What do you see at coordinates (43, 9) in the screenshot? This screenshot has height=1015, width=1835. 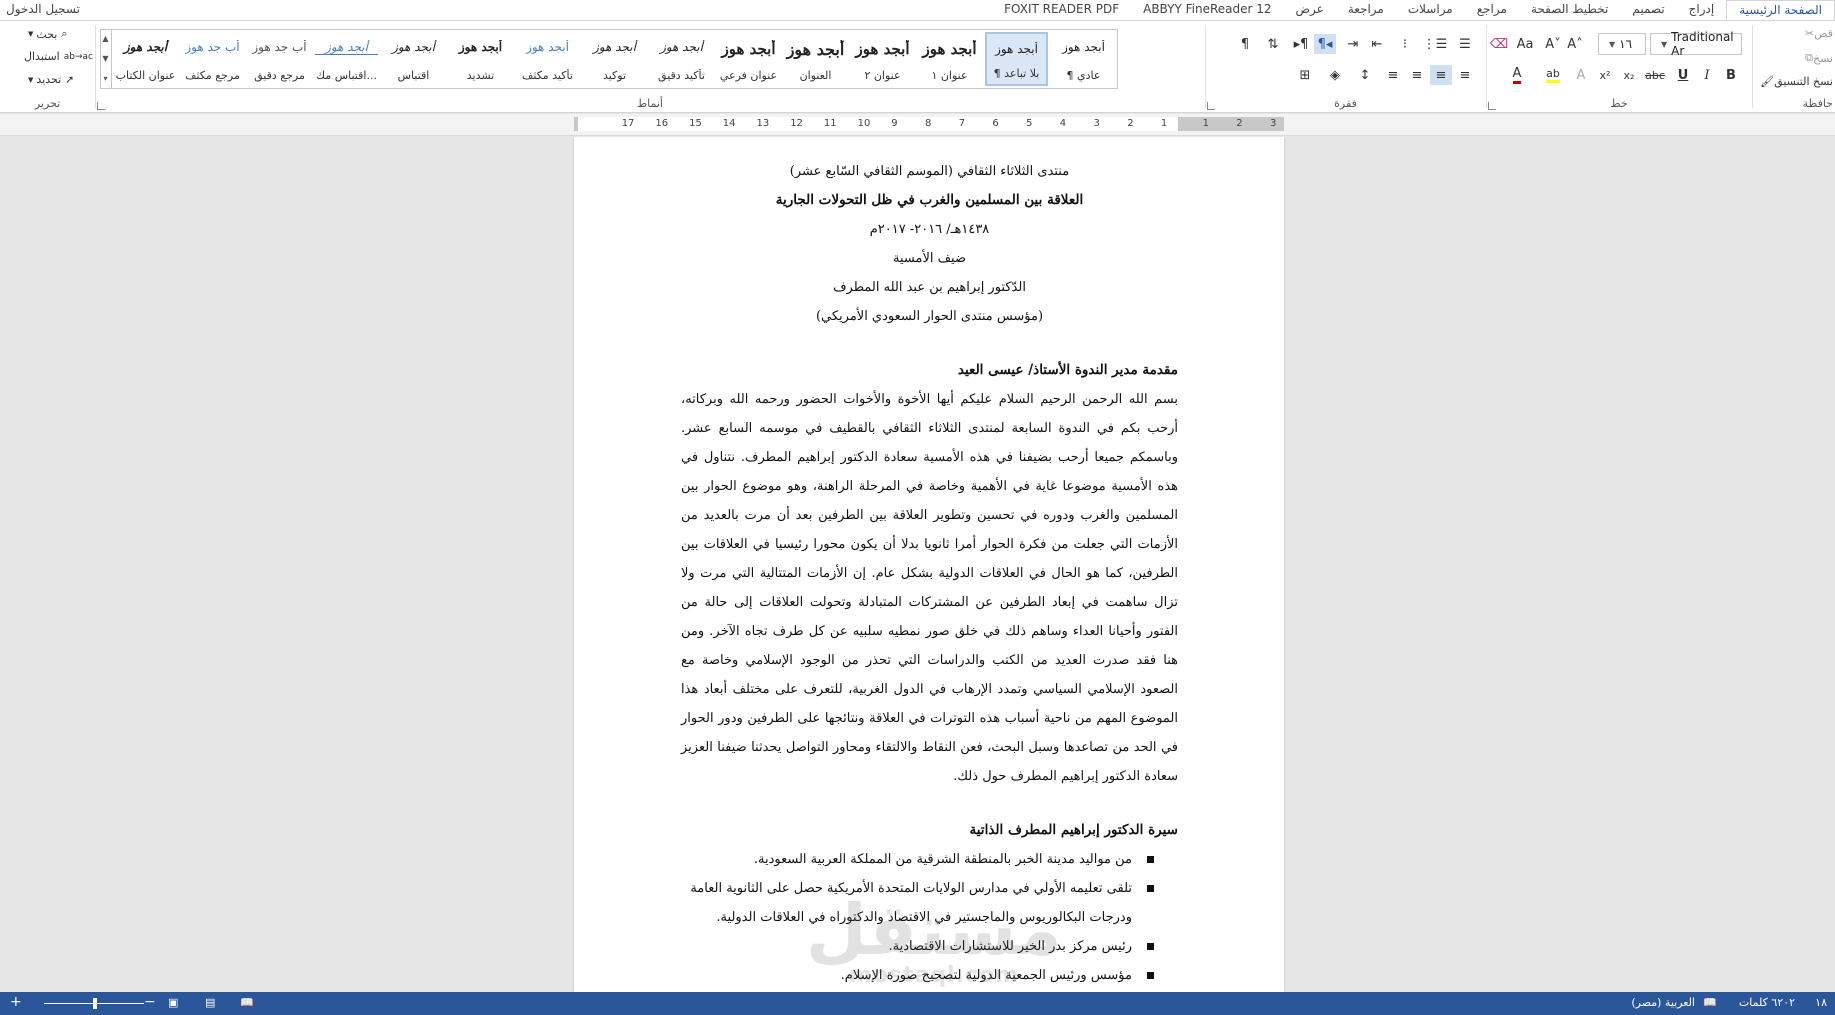 I see `sign-in-link: تسجيل الدخول` at bounding box center [43, 9].